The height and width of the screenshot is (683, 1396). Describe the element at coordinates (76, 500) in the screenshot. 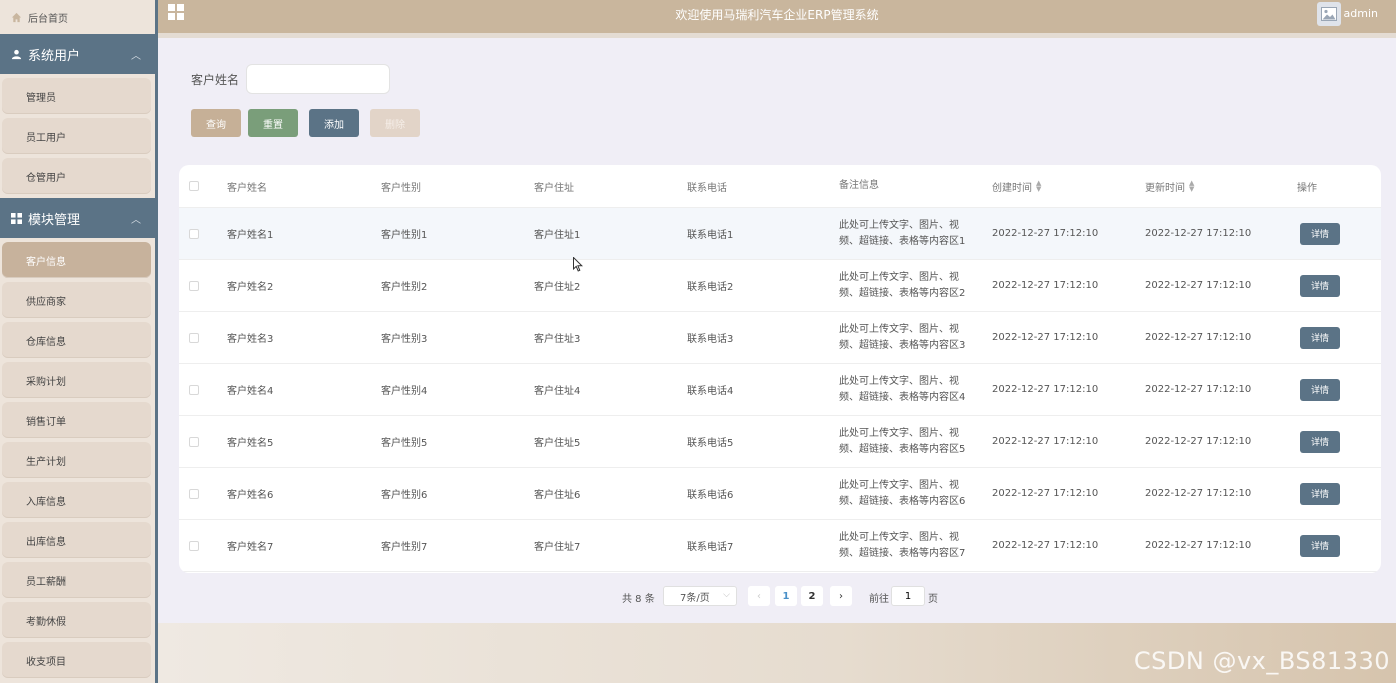

I see `sidebar-item-stock-in: 入库信息` at that location.